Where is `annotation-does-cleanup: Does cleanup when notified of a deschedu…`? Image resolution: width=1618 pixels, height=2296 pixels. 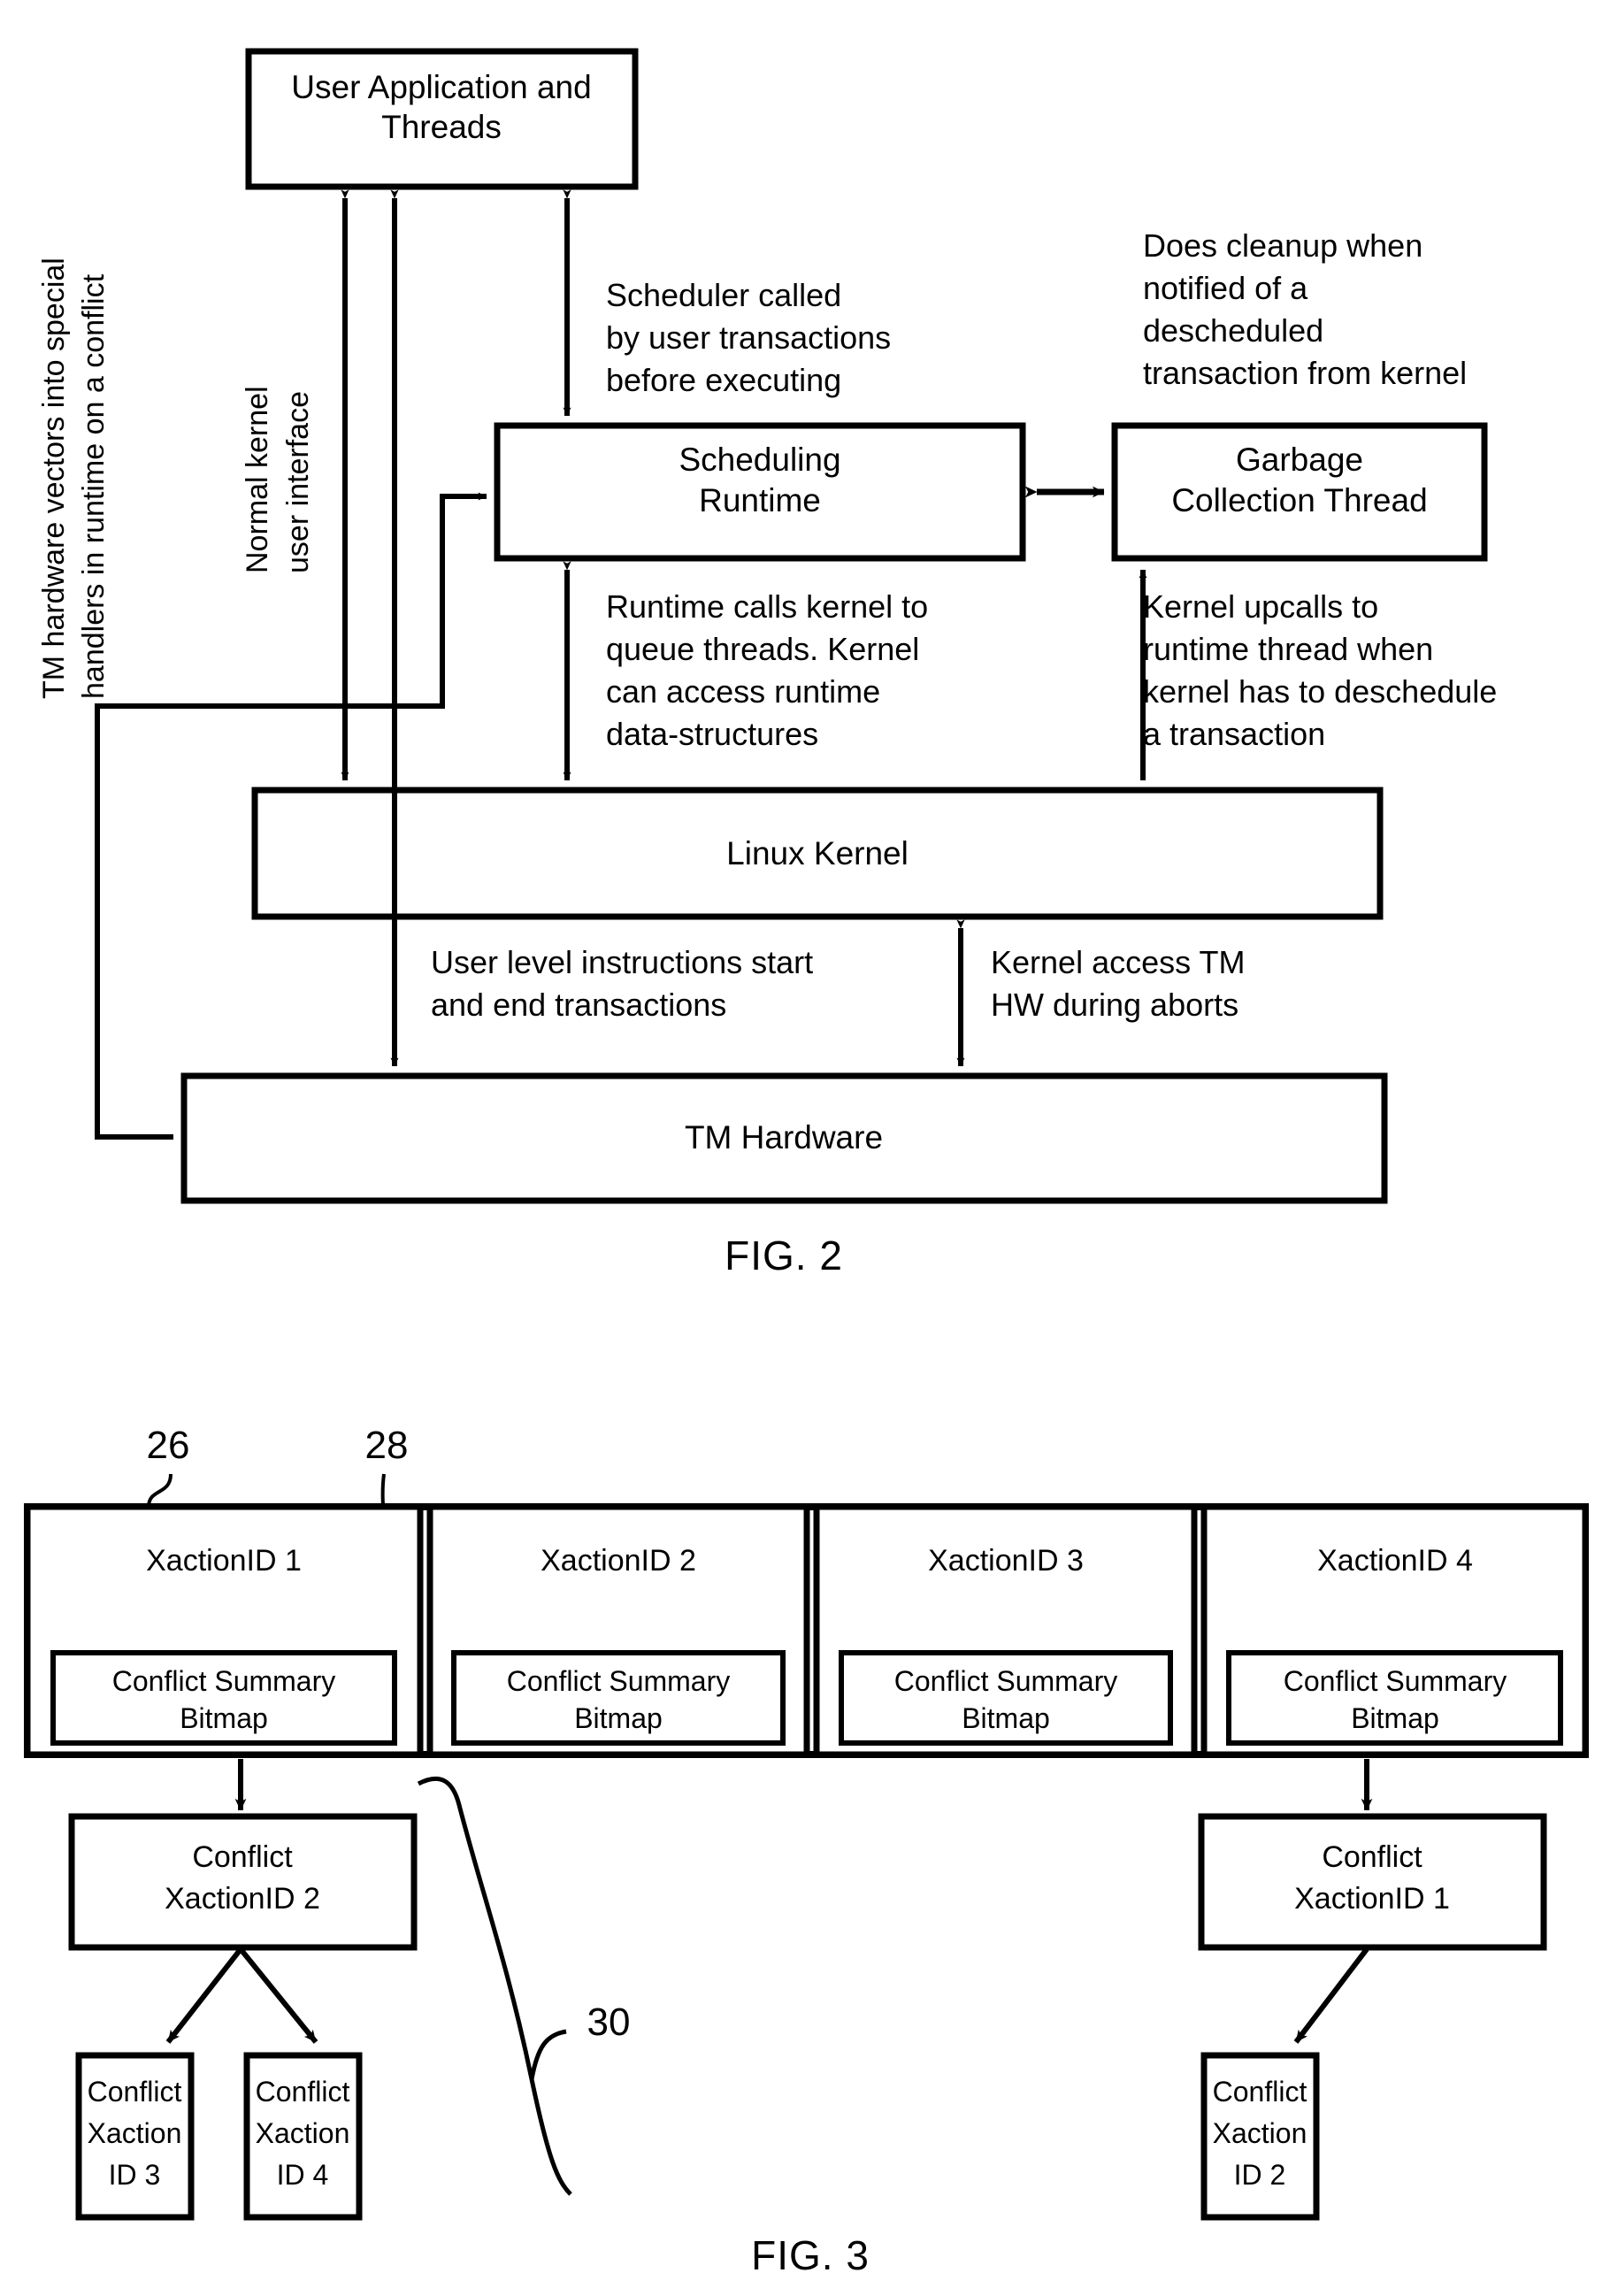 annotation-does-cleanup: Does cleanup when notified of a deschedu… is located at coordinates (1305, 309).